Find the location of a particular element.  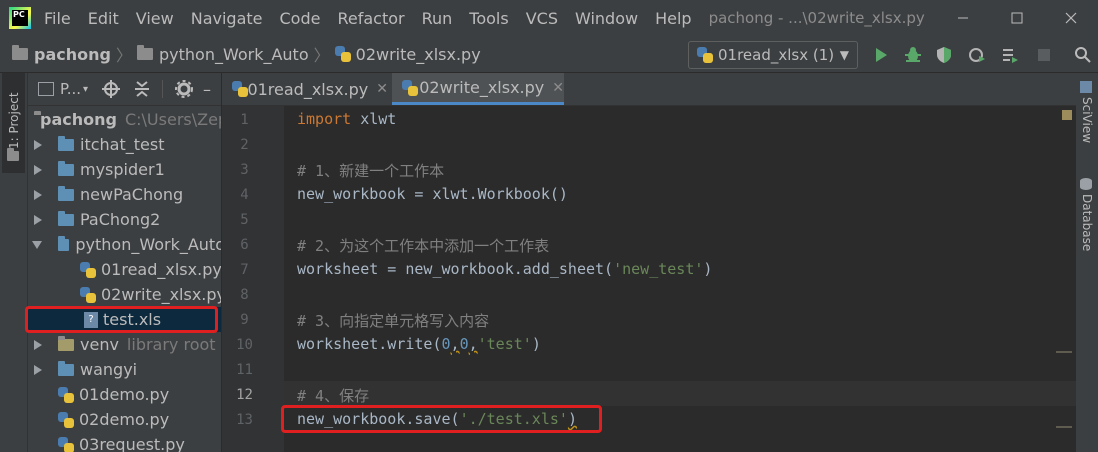

sciview-tab: SciView is located at coordinates (1087, 112).